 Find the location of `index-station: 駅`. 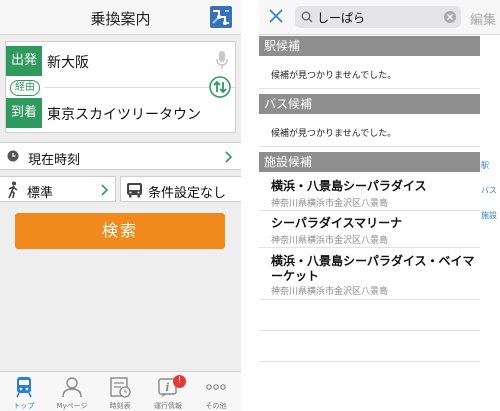

index-station: 駅 is located at coordinates (485, 165).